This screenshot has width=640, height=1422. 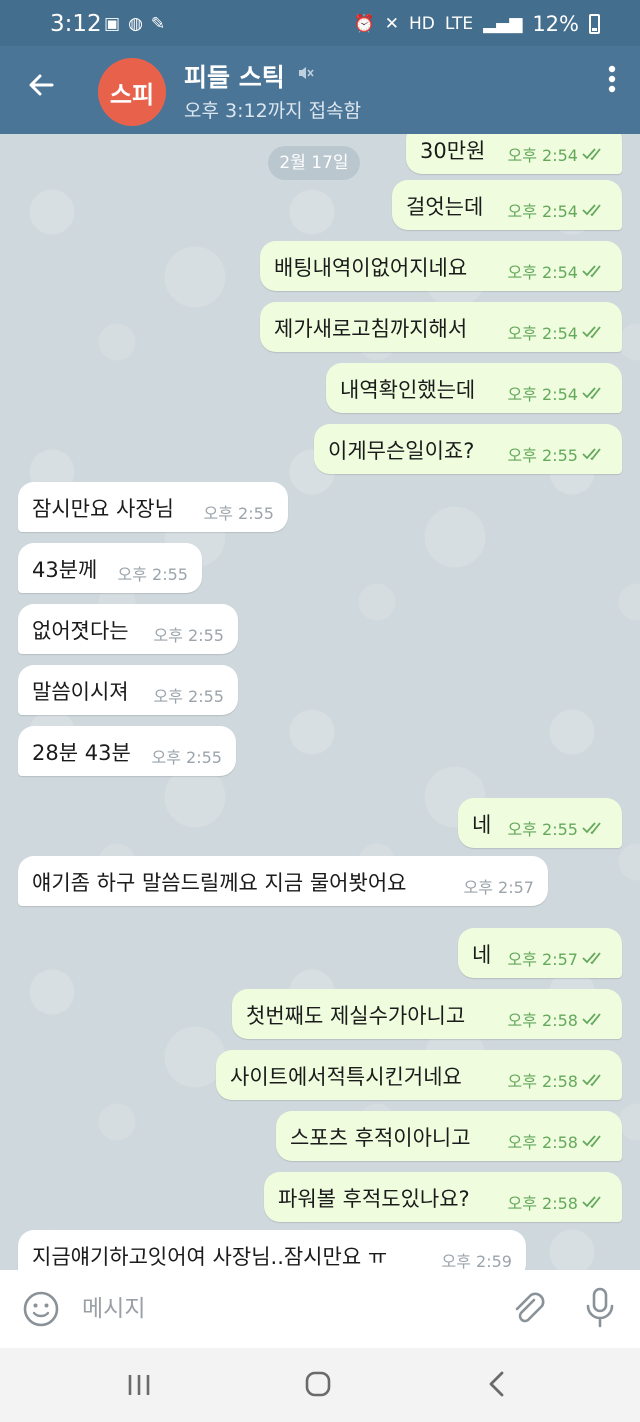 I want to click on incoming-message: 지금얘기하고잇어여 사장님..잠시만요 ㅠ 오후 2:59, so click(x=272, y=1250).